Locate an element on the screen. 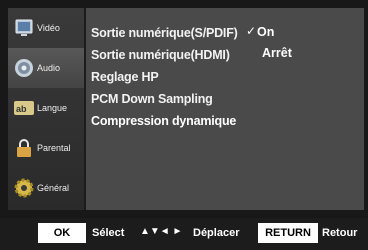 The width and height of the screenshot is (368, 250). speaker-icon is located at coordinates (24, 68).